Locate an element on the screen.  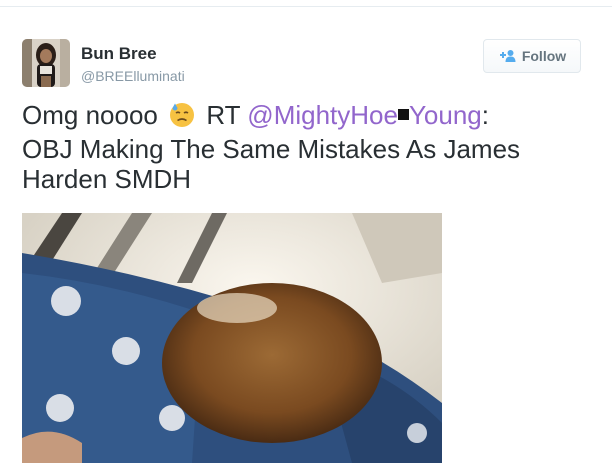
follow-button: Follow is located at coordinates (532, 56).